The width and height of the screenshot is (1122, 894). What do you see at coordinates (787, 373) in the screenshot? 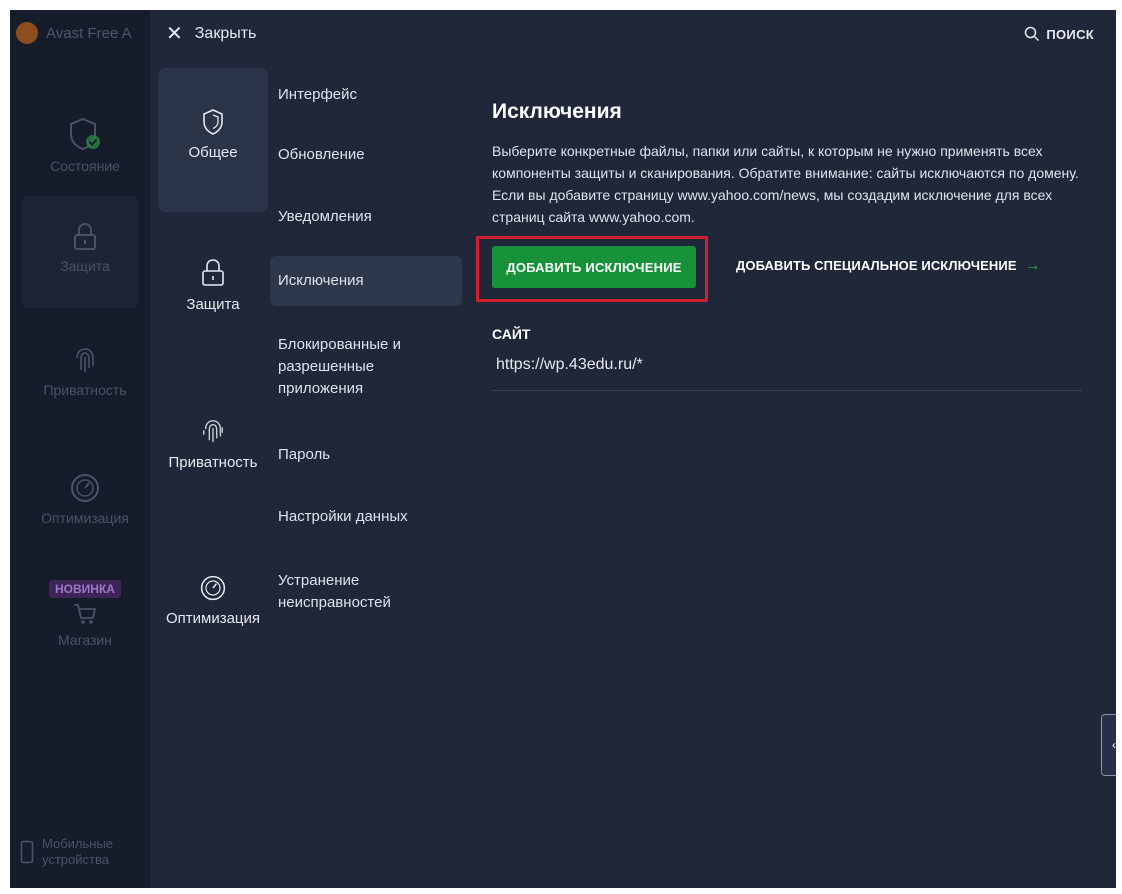
I see `exception-row: https://wp.43edu.ru/*` at bounding box center [787, 373].